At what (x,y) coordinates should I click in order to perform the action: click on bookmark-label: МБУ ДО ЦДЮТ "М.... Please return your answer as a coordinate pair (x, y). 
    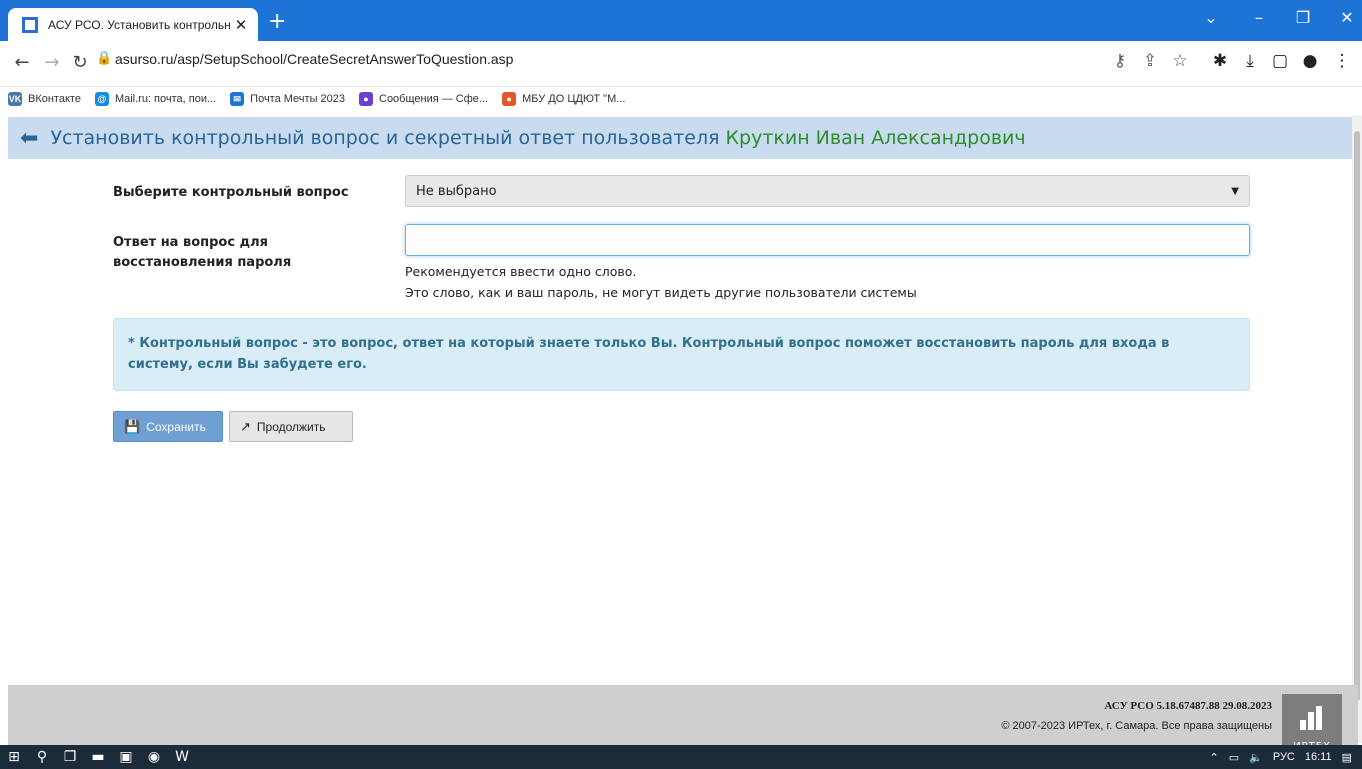
    Looking at the image, I should click on (574, 99).